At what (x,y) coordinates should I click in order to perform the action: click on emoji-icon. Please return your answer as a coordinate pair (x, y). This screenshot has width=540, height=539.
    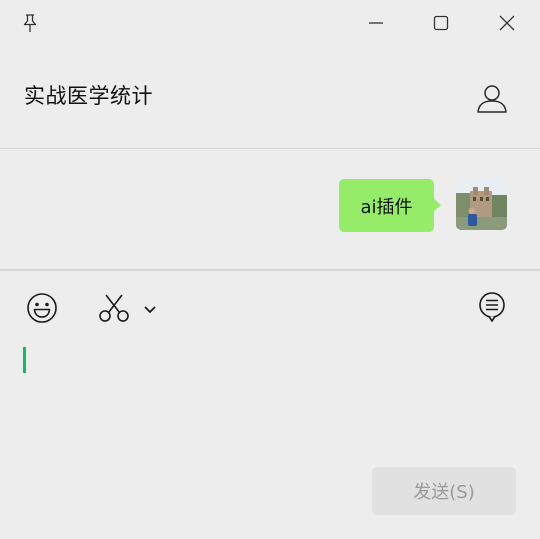
    Looking at the image, I should click on (42, 308).